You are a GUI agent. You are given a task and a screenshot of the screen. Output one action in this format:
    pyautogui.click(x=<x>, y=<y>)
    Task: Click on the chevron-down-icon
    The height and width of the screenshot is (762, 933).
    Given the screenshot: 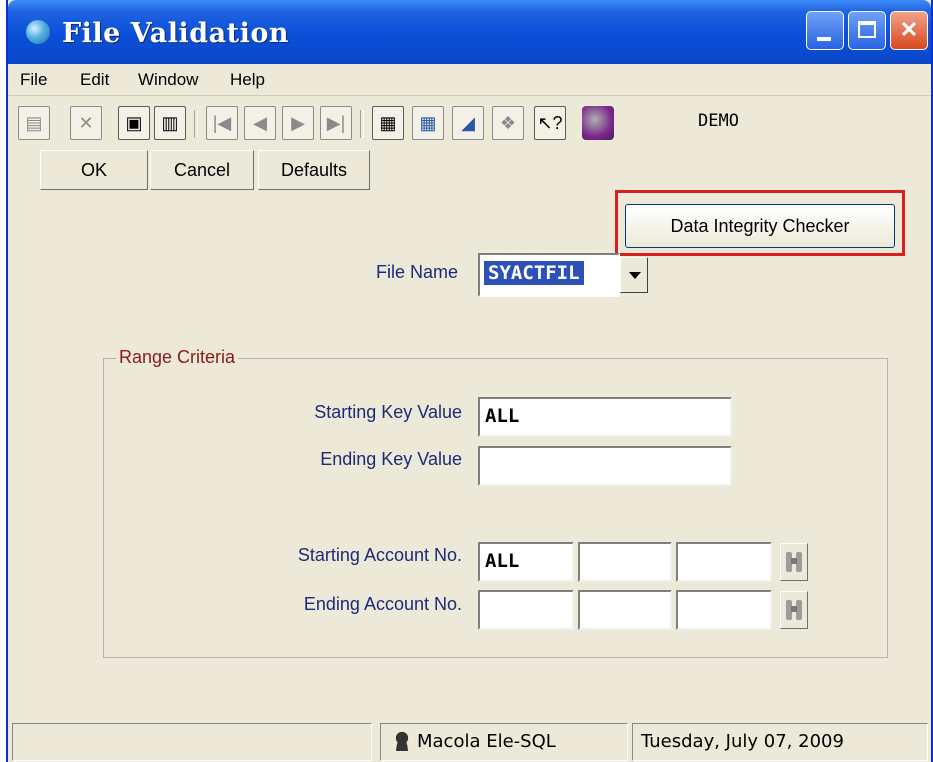 What is the action you would take?
    pyautogui.click(x=635, y=275)
    